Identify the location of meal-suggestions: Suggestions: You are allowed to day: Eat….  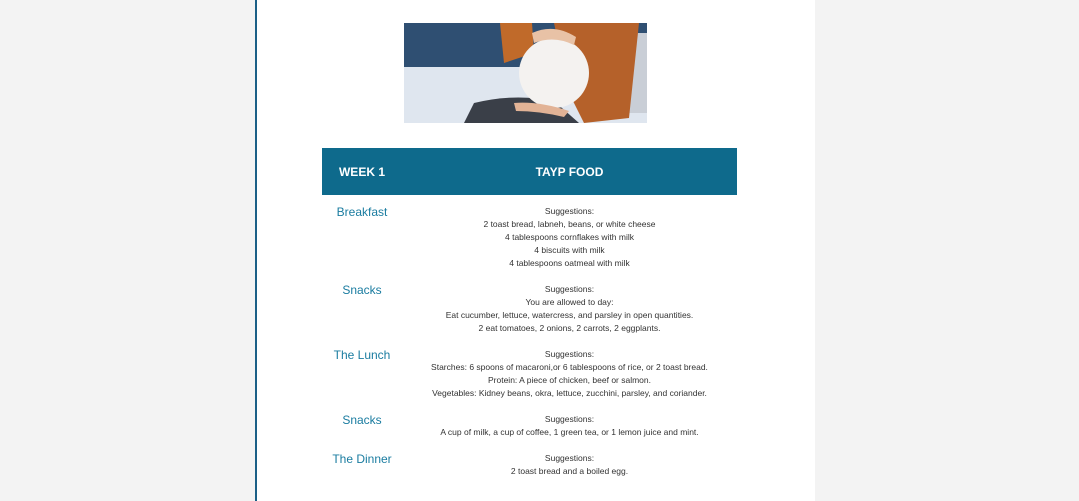
(569, 308).